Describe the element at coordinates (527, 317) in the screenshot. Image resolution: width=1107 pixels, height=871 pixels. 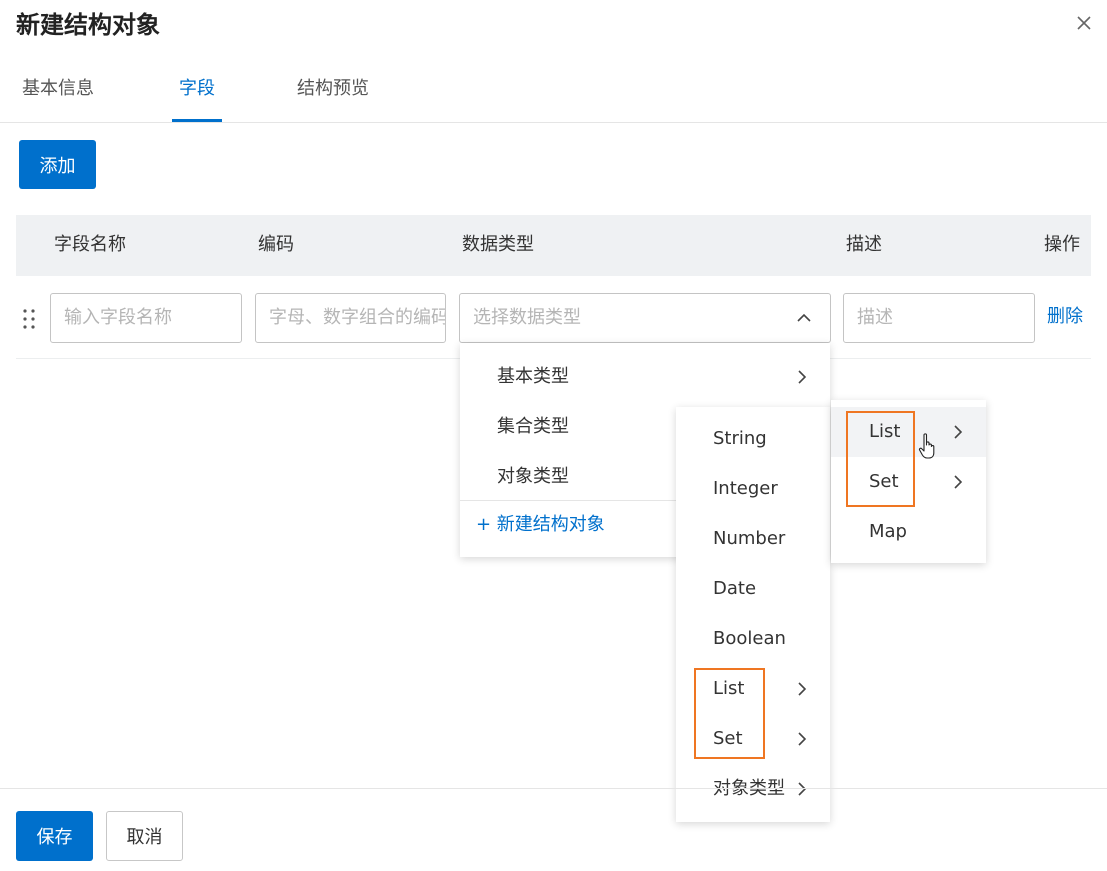
I see `data-type-select-placeholder: 选择数据类型` at that location.